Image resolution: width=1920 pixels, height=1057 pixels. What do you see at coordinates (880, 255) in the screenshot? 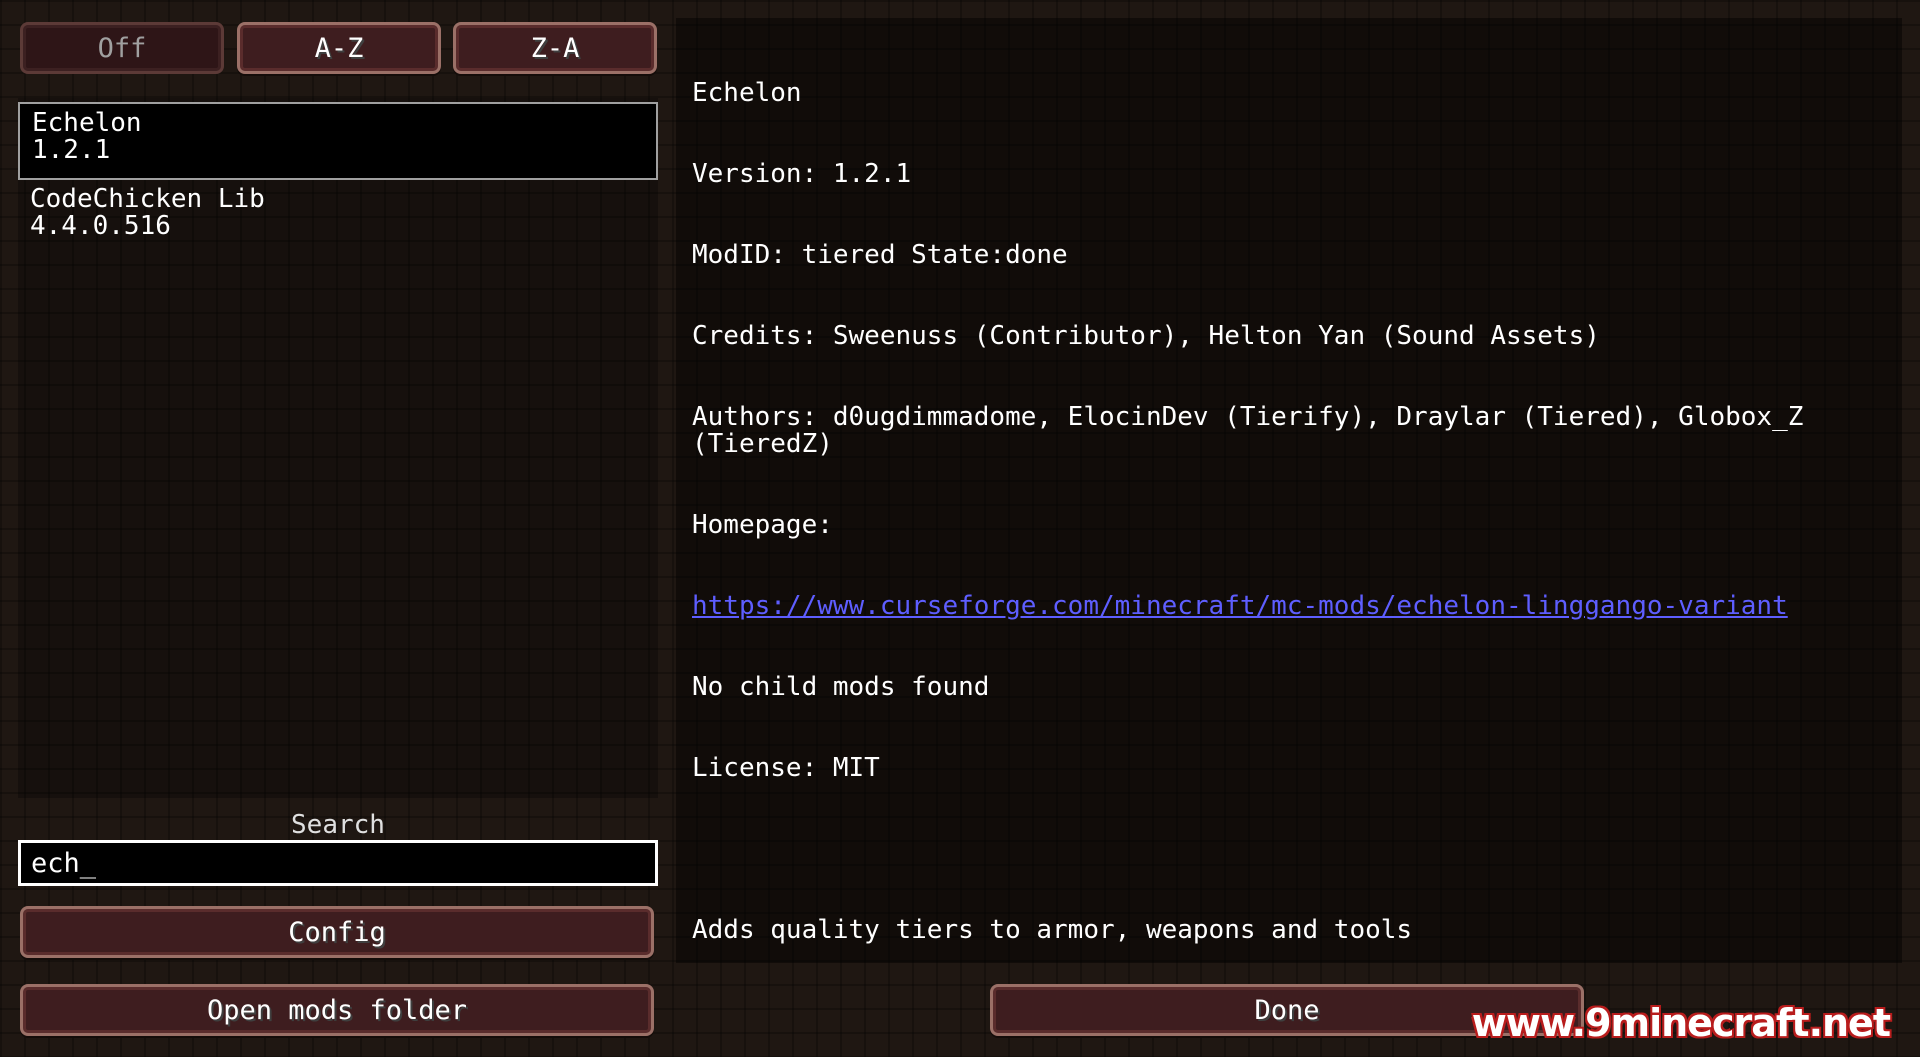
I see `mod-id-line: ModID: tiered State:done` at bounding box center [880, 255].